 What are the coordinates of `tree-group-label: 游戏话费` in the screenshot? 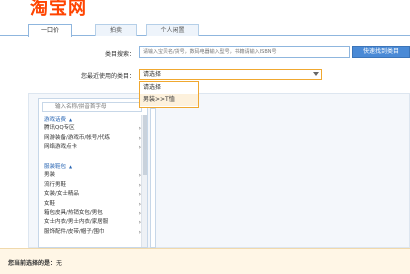 It's located at (55, 120).